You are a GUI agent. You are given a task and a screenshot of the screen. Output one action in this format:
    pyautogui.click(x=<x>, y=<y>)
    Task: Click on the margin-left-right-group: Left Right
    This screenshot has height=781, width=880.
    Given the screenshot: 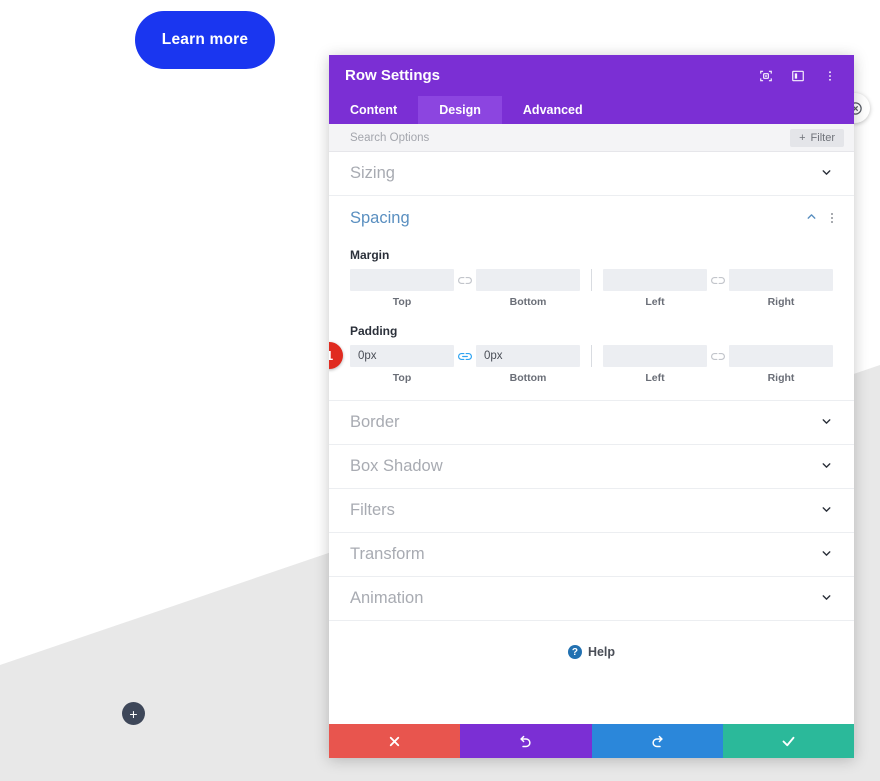 What is the action you would take?
    pyautogui.click(x=718, y=288)
    